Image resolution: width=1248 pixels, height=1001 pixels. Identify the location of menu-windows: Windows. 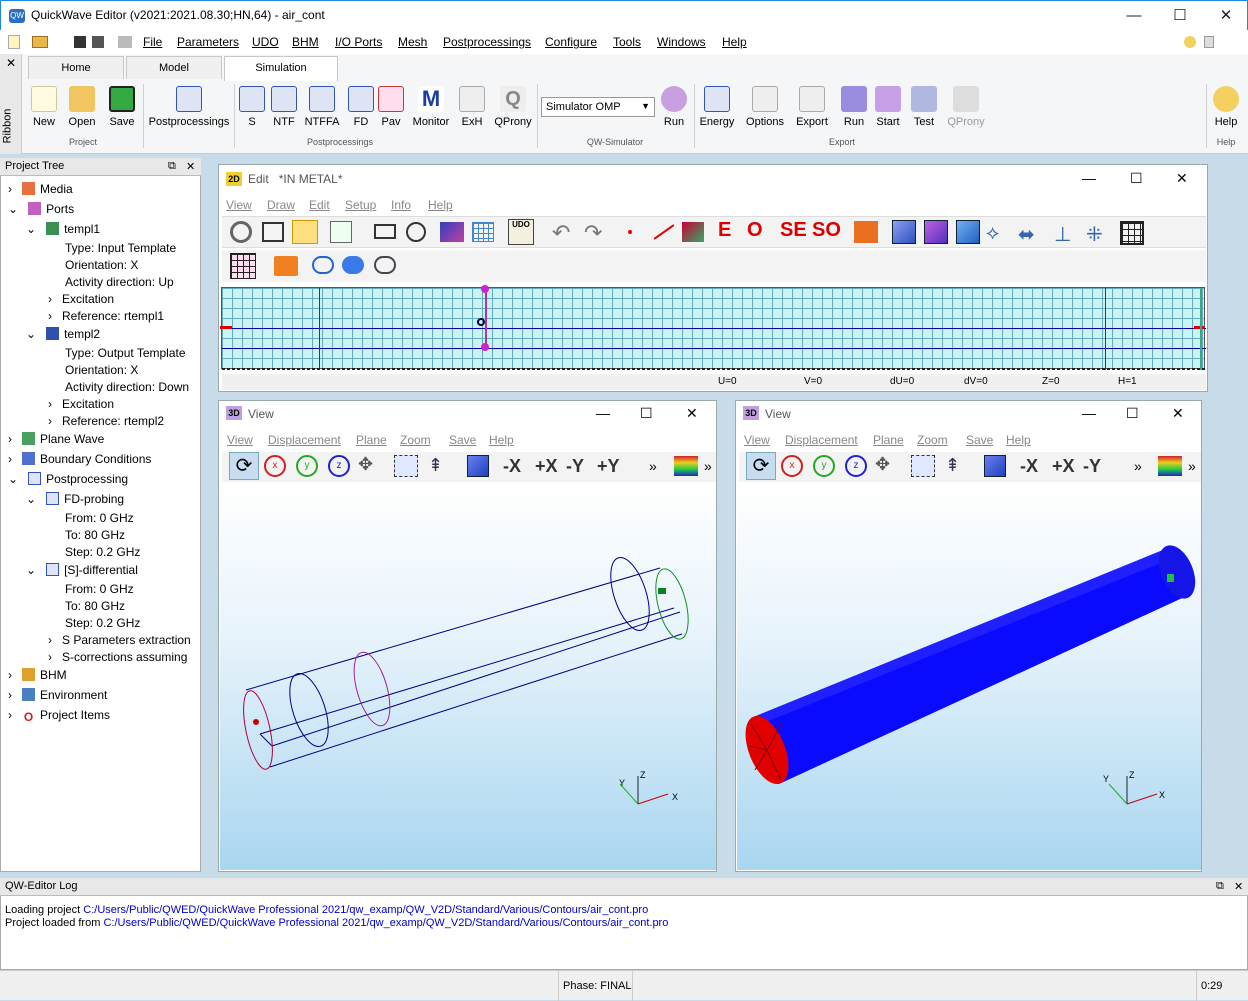
(681, 42).